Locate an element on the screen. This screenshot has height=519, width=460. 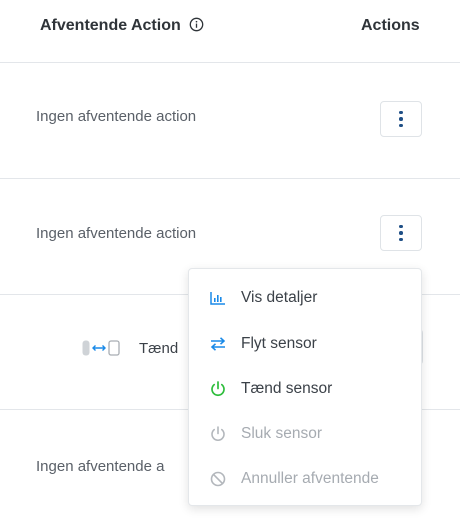
menu-item-annuller-afventende: Annuller afventende is located at coordinates (305, 479).